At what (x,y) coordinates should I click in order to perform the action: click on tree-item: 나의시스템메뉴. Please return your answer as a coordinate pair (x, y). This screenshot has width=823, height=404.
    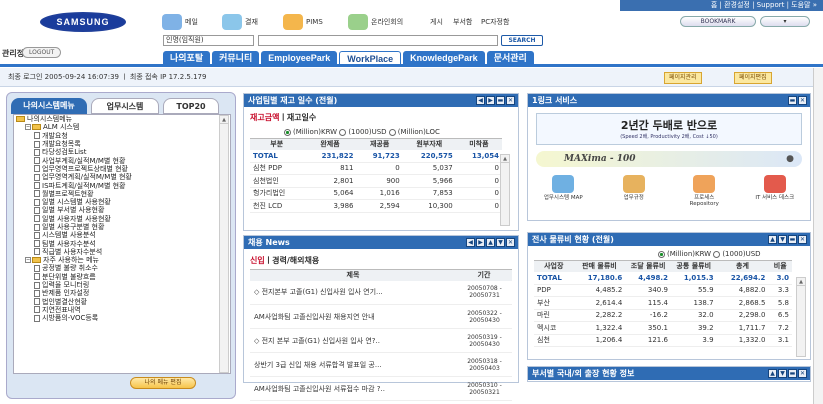
    Looking at the image, I should click on (122, 119).